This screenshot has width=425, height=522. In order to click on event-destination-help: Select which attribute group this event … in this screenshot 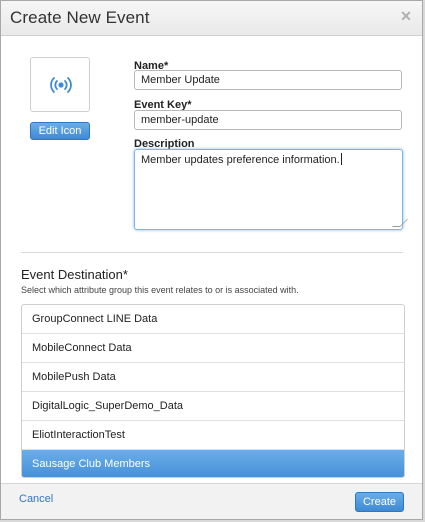, I will do `click(160, 290)`.